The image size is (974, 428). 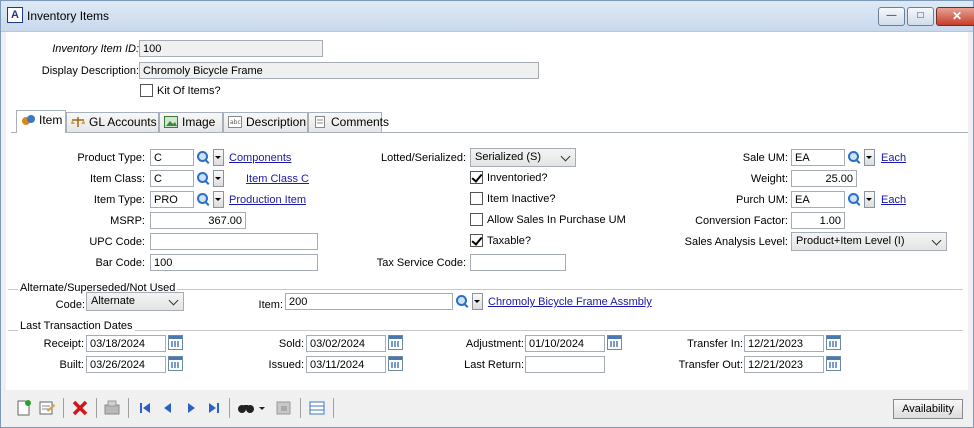 I want to click on print-icon, so click(x=112, y=407).